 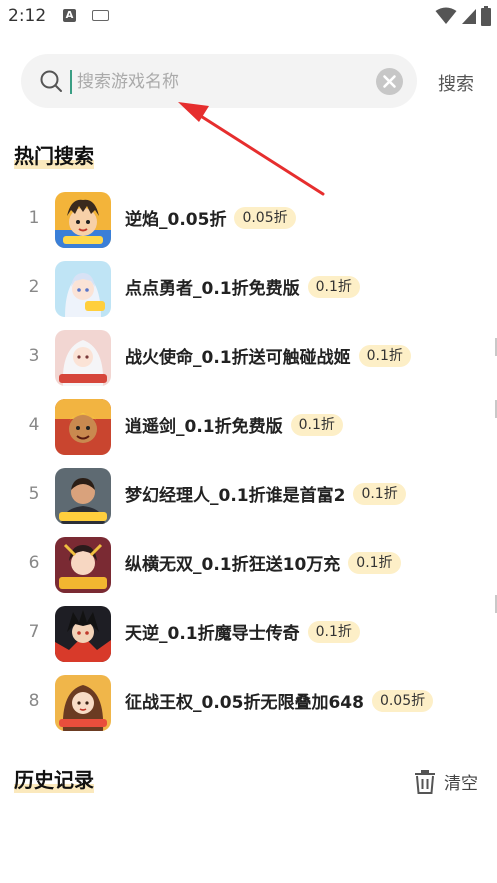 I want to click on hot-search-title-text: 热门搜索, so click(x=54, y=156).